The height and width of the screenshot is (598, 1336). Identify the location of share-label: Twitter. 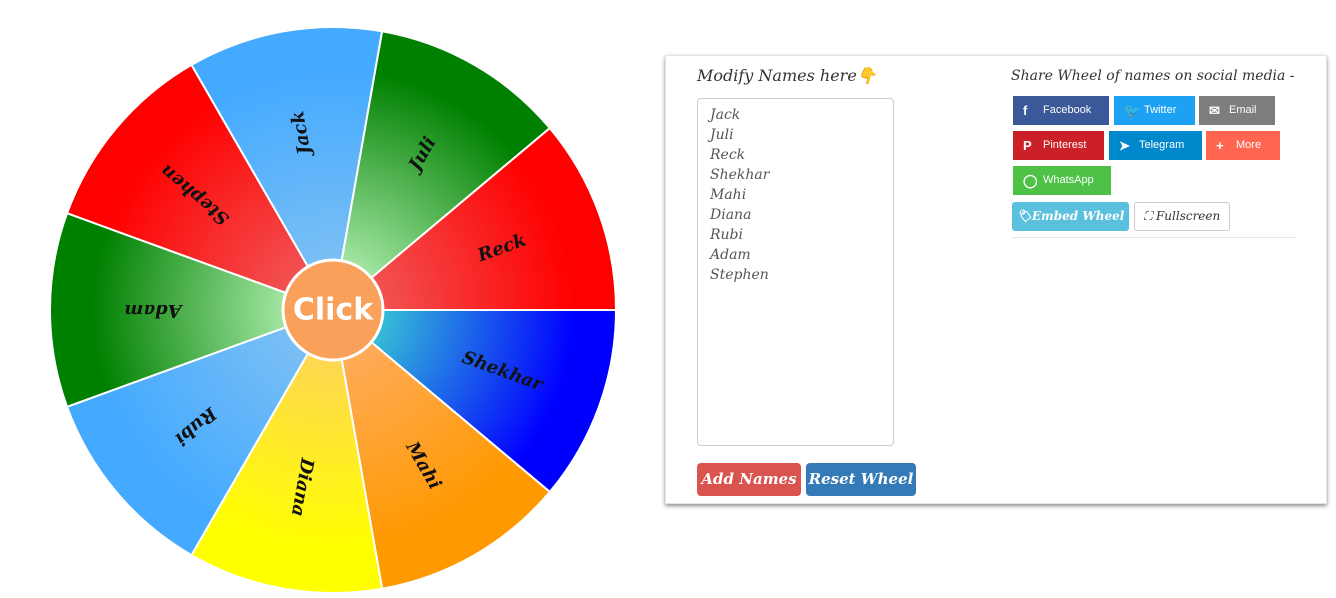
(1160, 110).